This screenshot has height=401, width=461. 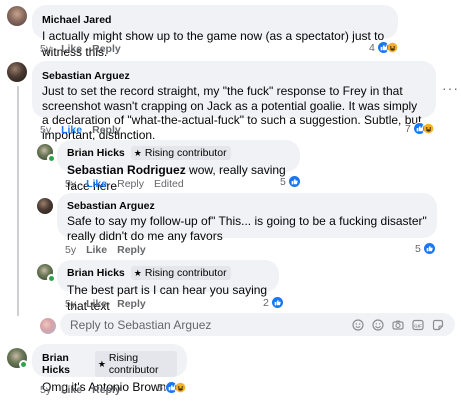 I want to click on reaction-summary: 7, so click(x=420, y=128).